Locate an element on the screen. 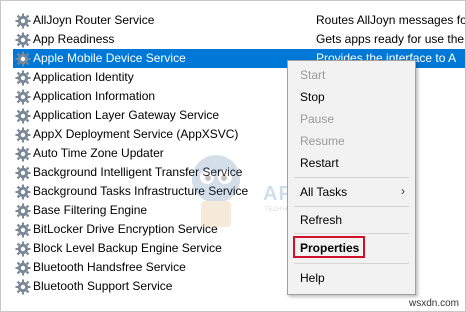 This screenshot has height=312, width=466. service-name: AllJoyn Router Service is located at coordinates (94, 20).